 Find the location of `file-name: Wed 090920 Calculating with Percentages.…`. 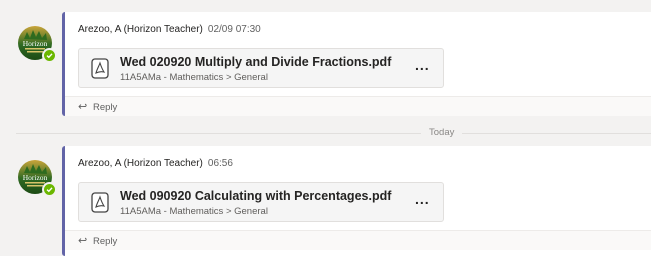

file-name: Wed 090920 Calculating with Percentages.… is located at coordinates (255, 196).